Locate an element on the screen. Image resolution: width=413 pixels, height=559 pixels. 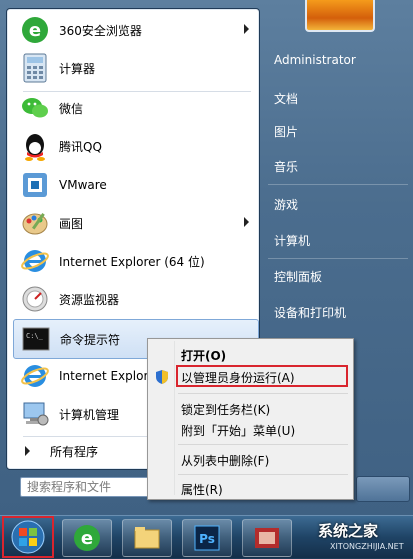
windows-orb-icon is located at coordinates (28, 537).